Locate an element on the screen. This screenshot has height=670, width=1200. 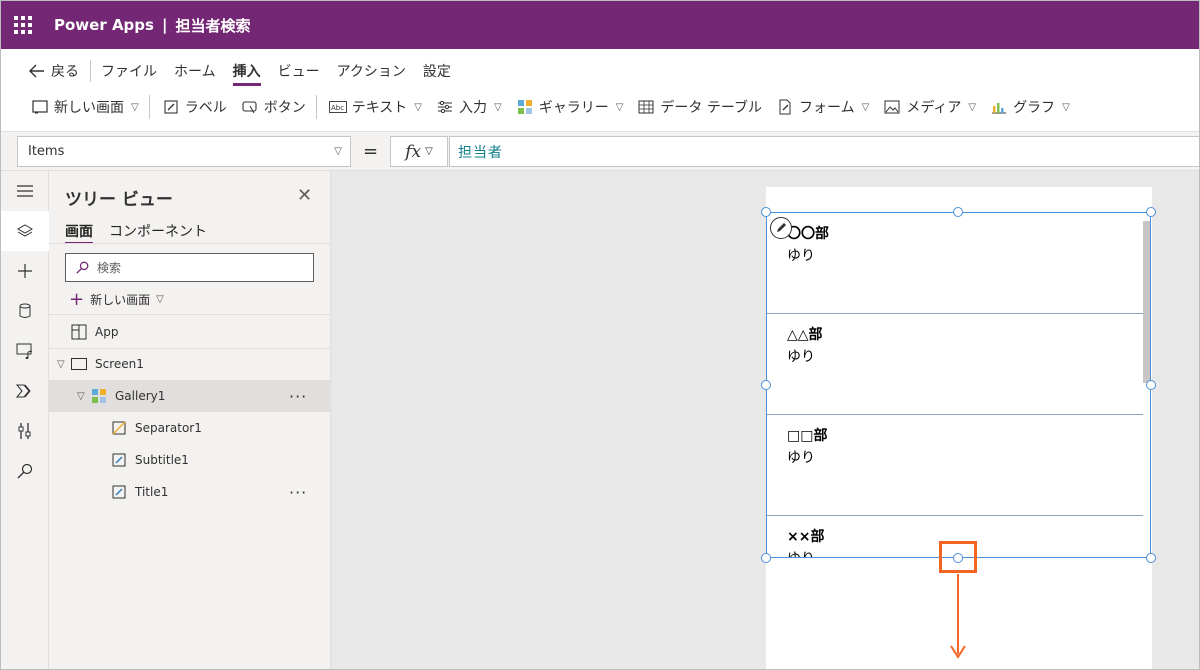
form-button: フォーム ▽ is located at coordinates (822, 107).